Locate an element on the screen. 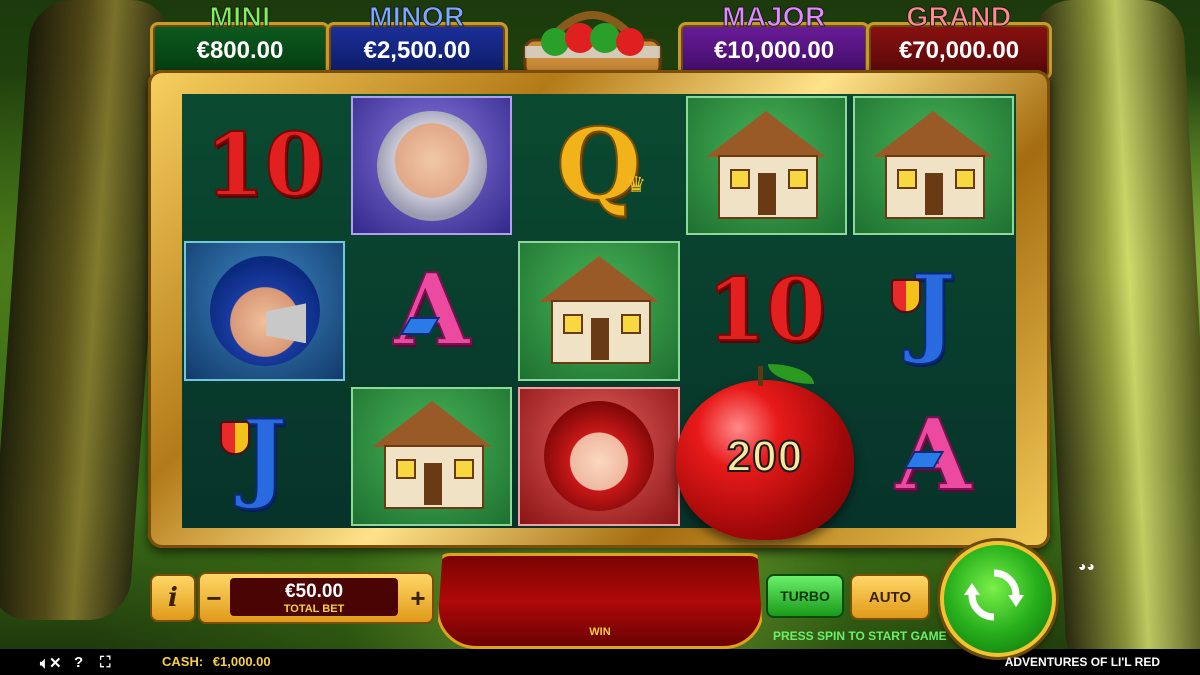  fullscreen-icon: ⛶ is located at coordinates (105, 662).